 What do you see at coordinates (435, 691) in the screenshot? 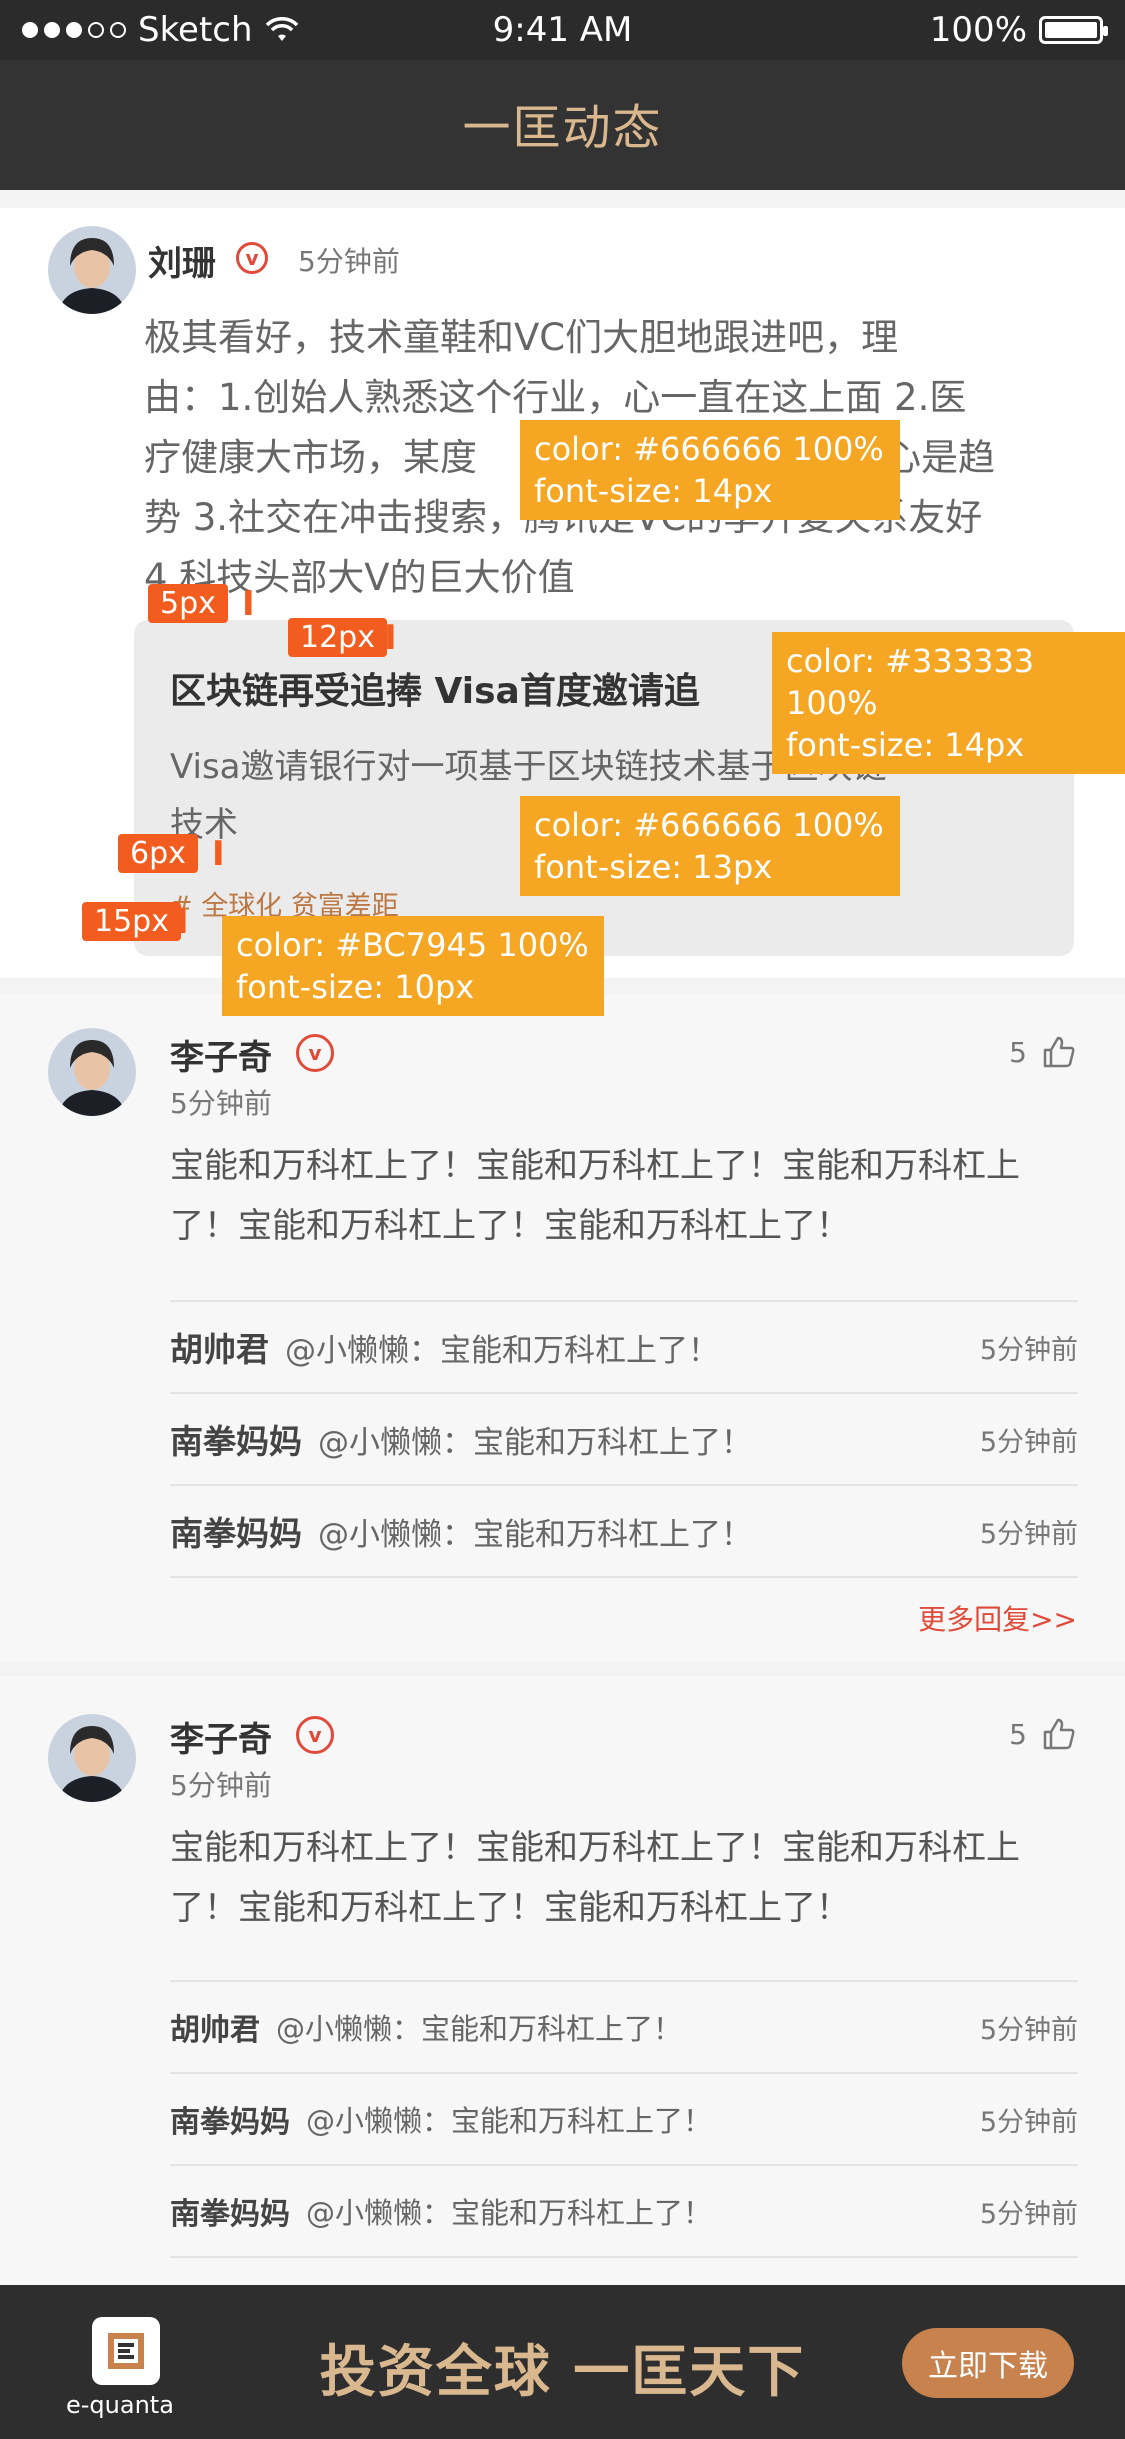
I see `article-title: 区块链再受追捧 Visa首度邀请追` at bounding box center [435, 691].